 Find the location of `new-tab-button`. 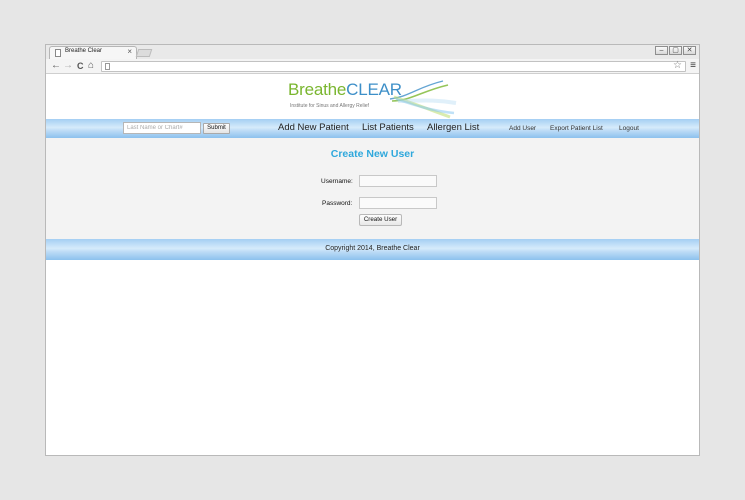

new-tab-button is located at coordinates (144, 53).